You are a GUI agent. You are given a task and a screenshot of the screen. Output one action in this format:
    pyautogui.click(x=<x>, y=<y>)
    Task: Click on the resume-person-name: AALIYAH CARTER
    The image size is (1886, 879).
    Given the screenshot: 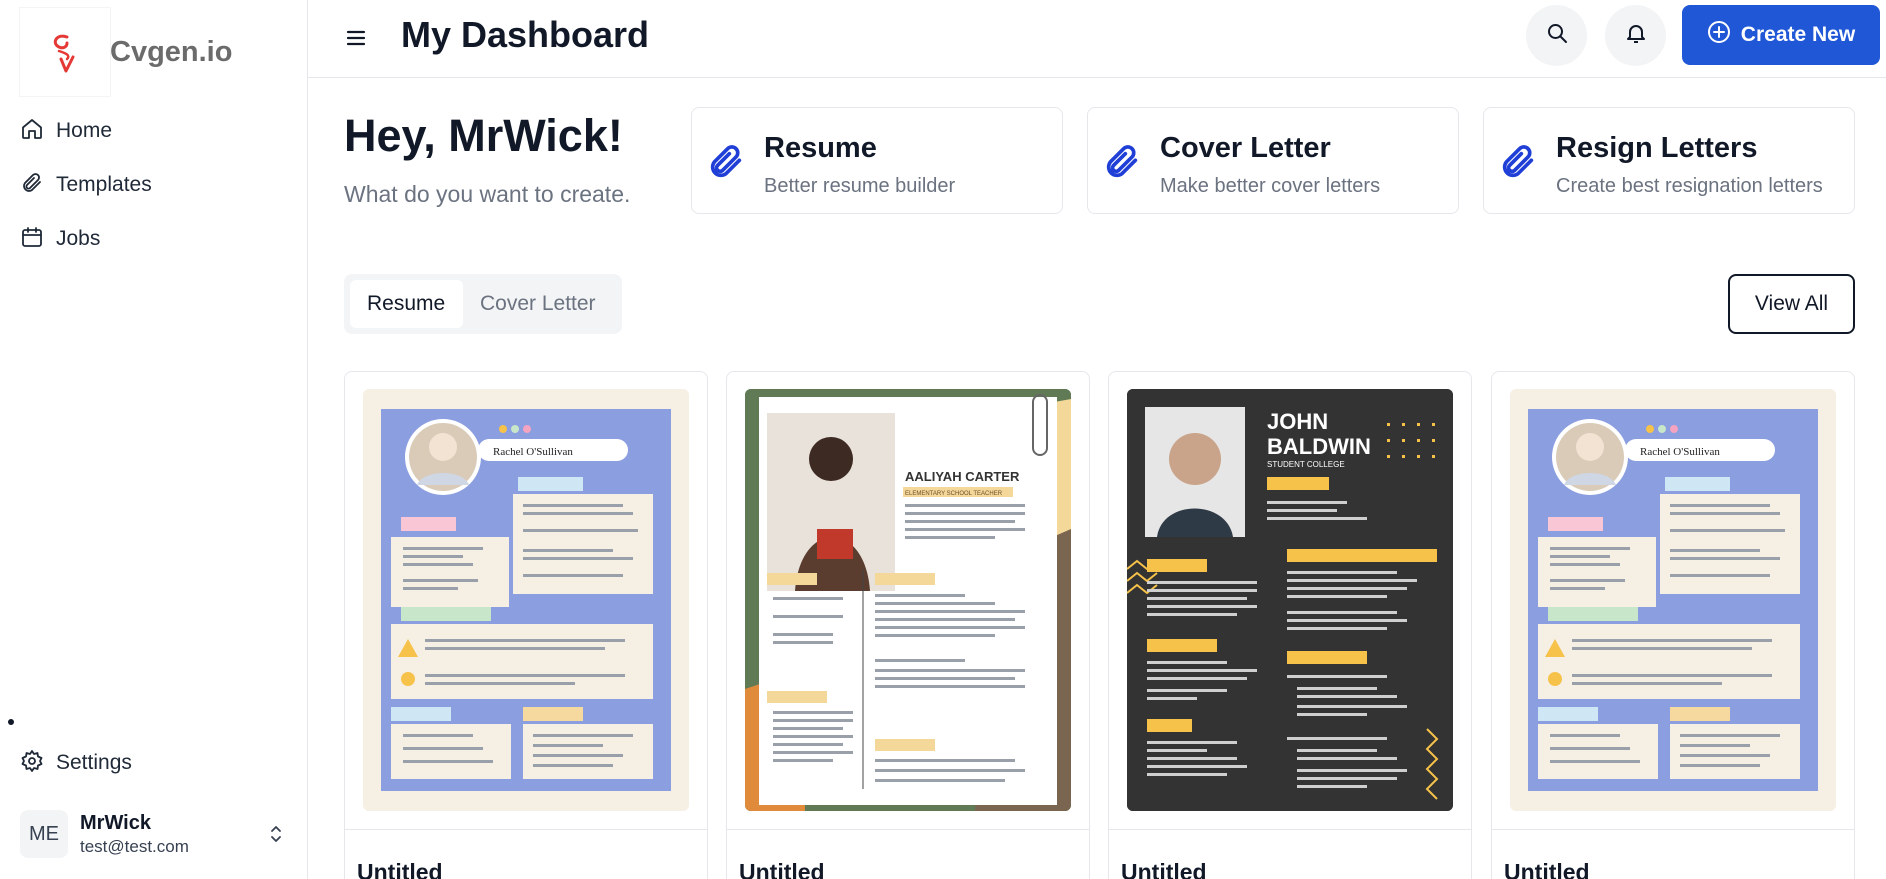 What is the action you would take?
    pyautogui.click(x=962, y=476)
    